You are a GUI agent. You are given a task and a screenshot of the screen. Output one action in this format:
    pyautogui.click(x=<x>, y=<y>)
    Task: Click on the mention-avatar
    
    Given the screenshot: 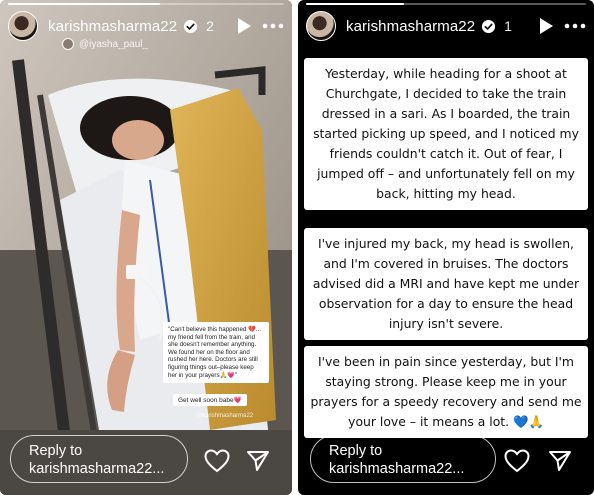 What is the action you would take?
    pyautogui.click(x=68, y=44)
    